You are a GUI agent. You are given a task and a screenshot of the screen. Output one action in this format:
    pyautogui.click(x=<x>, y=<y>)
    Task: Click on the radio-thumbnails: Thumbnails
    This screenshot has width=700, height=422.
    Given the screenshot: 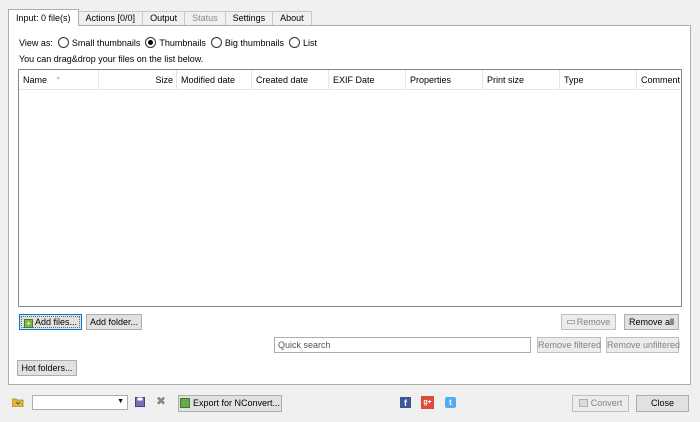 What is the action you would take?
    pyautogui.click(x=175, y=42)
    